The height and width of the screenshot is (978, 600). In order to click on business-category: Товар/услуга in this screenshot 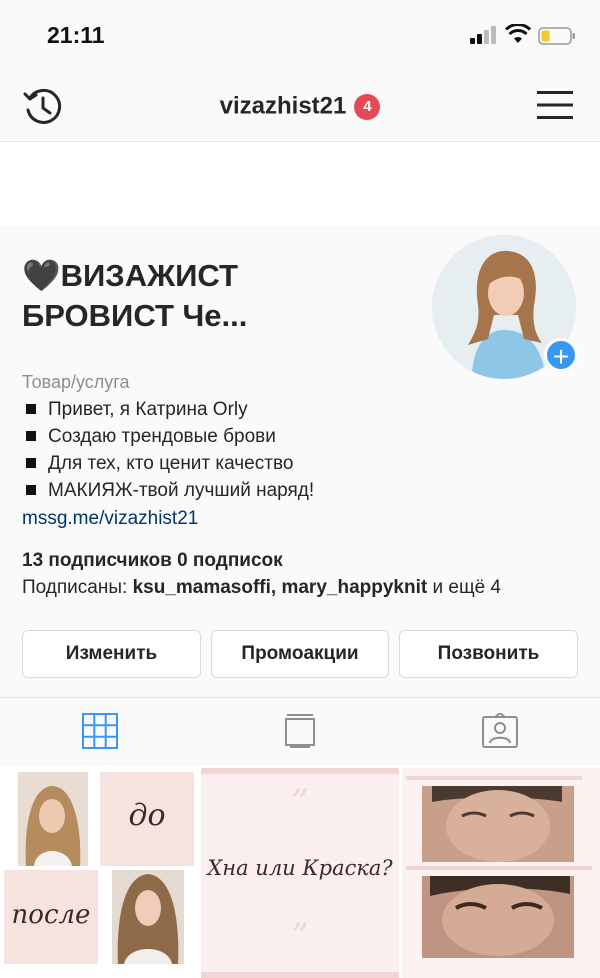, I will do `click(76, 382)`.